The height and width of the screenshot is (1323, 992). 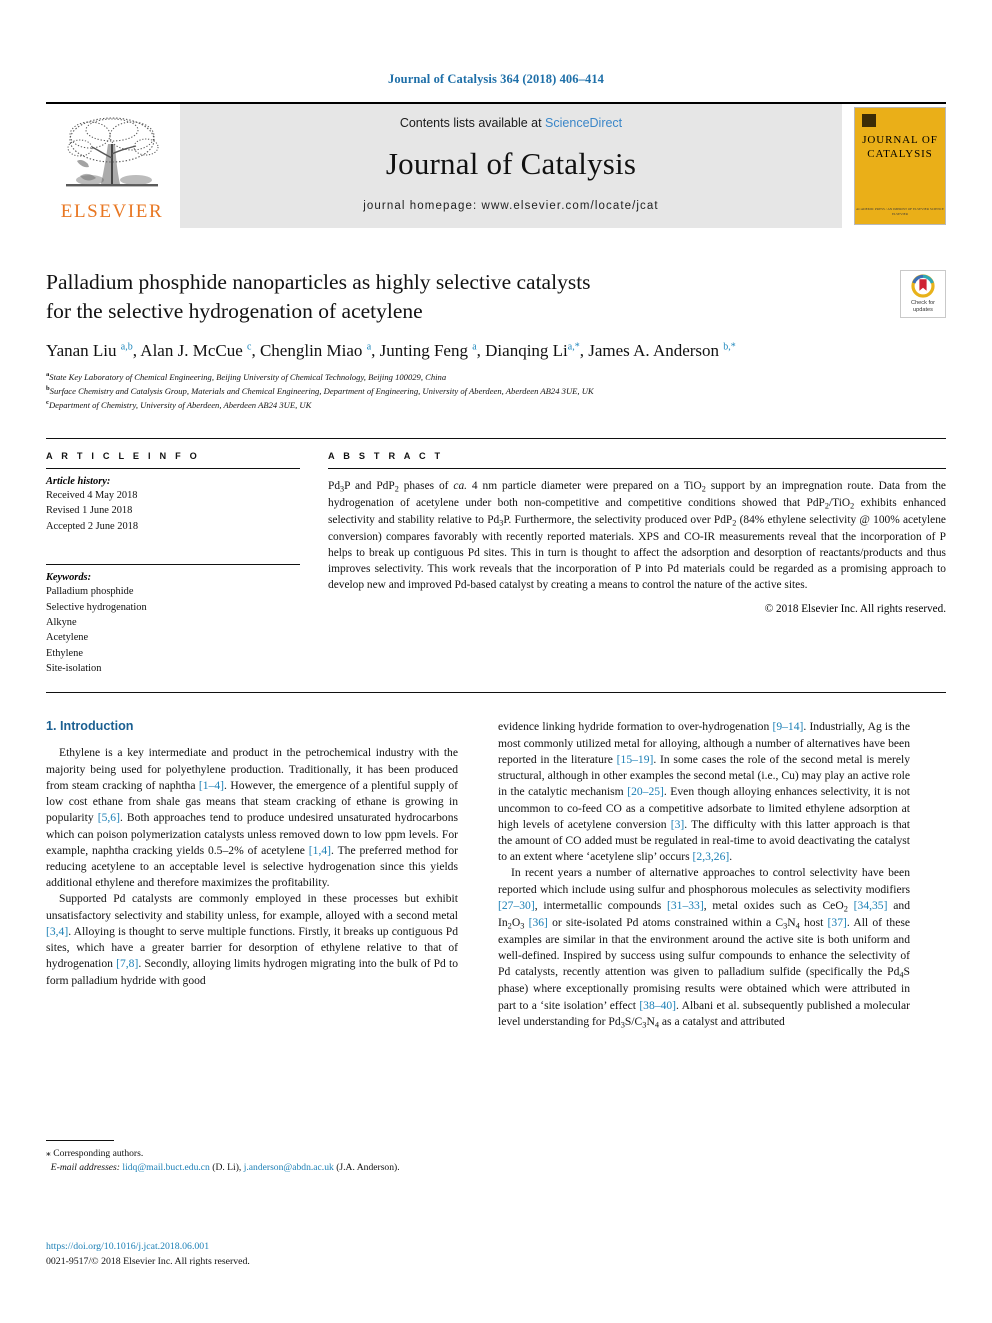 I want to click on keyword-item: Alkyne, so click(x=61, y=622).